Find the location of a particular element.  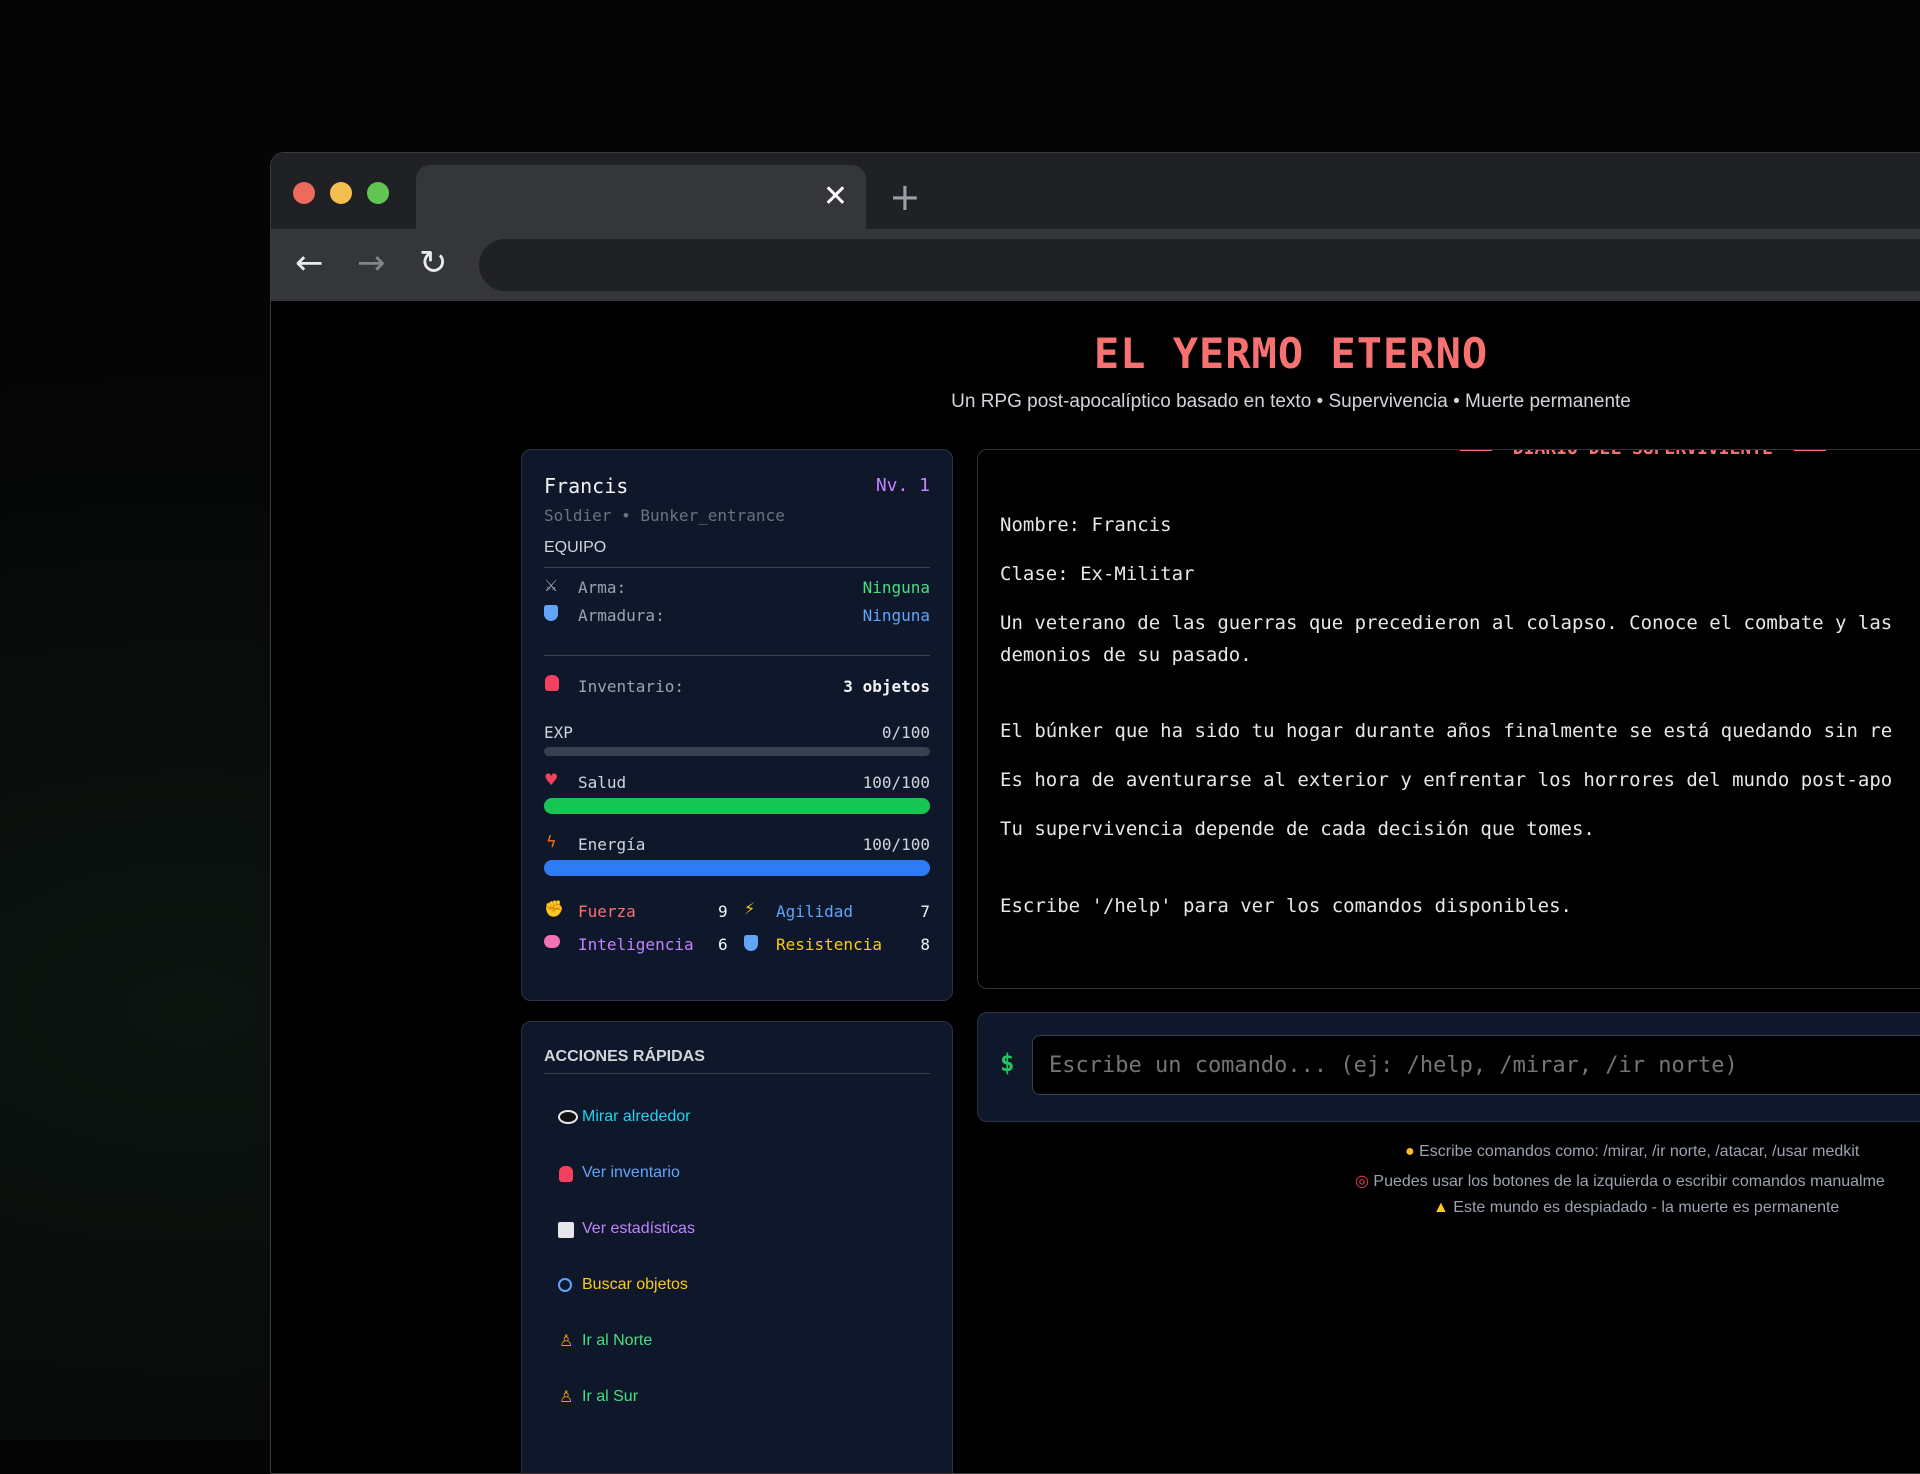

agility-value: 7 is located at coordinates (925, 911).